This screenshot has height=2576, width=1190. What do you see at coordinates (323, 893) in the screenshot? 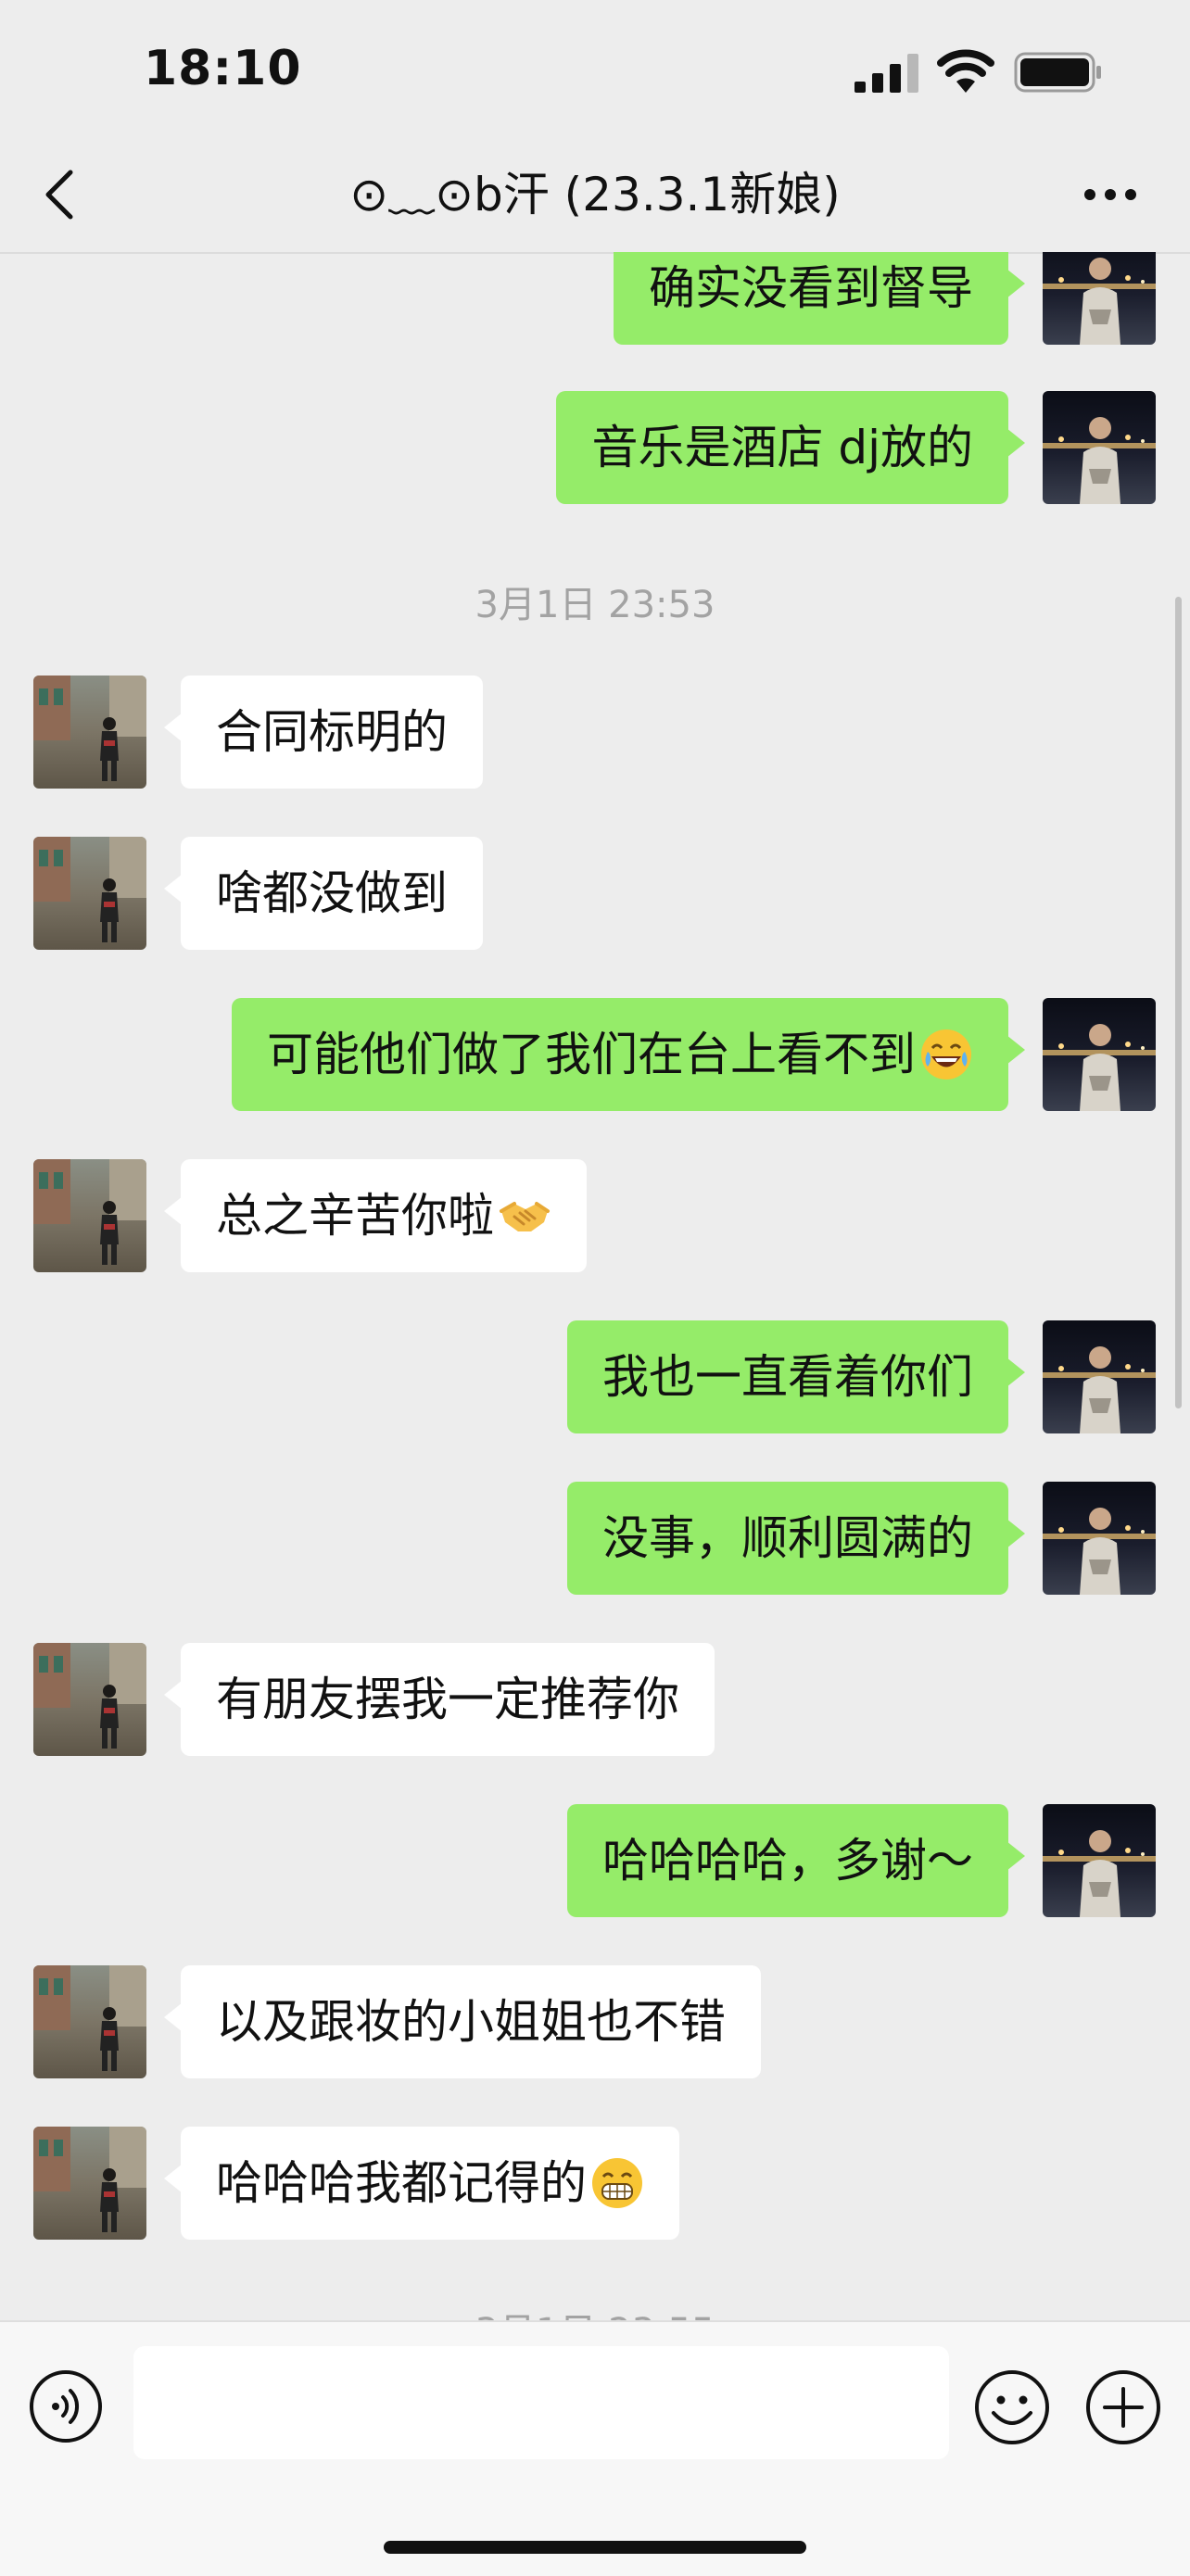
I see `message-bubble-received: 啥都没做到` at bounding box center [323, 893].